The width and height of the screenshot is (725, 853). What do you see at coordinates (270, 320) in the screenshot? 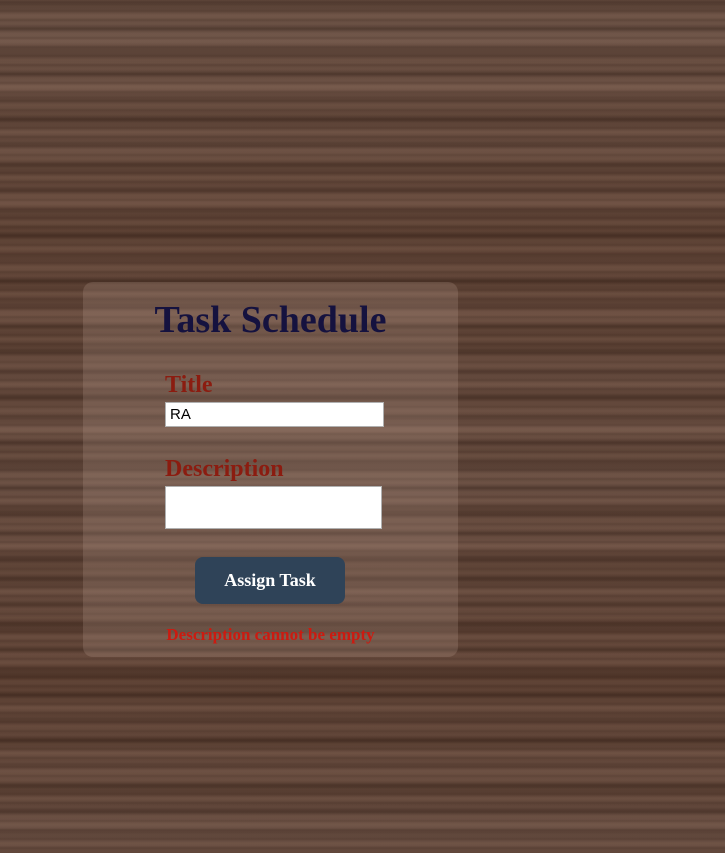
I see `page-title: Task Schedule` at bounding box center [270, 320].